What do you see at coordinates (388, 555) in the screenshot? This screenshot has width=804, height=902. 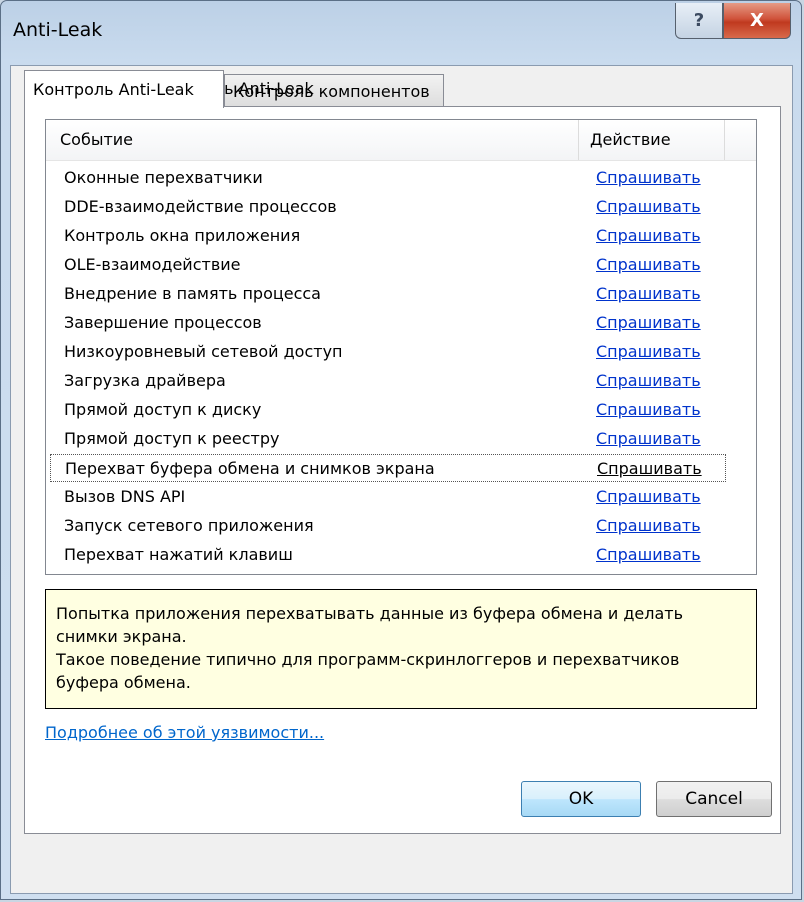 I see `table-row: Перехват нажатий клавиш Спрашивать` at bounding box center [388, 555].